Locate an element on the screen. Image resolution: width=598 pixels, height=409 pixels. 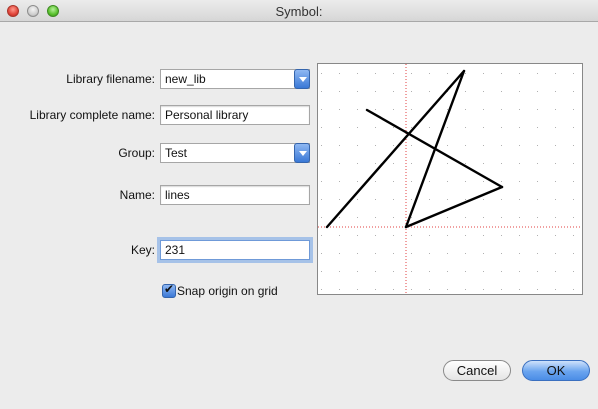
window-title: Symbol: is located at coordinates (299, 11).